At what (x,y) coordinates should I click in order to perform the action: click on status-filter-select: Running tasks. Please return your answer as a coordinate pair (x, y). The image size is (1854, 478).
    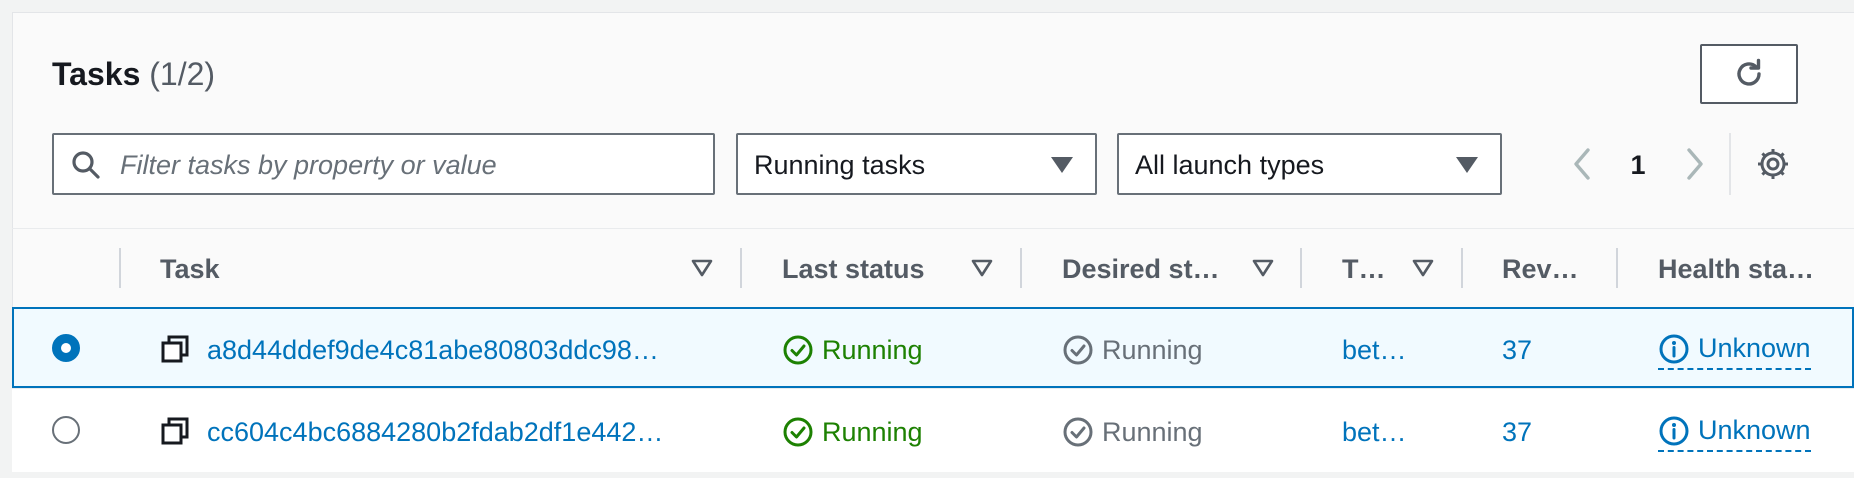
    Looking at the image, I should click on (916, 164).